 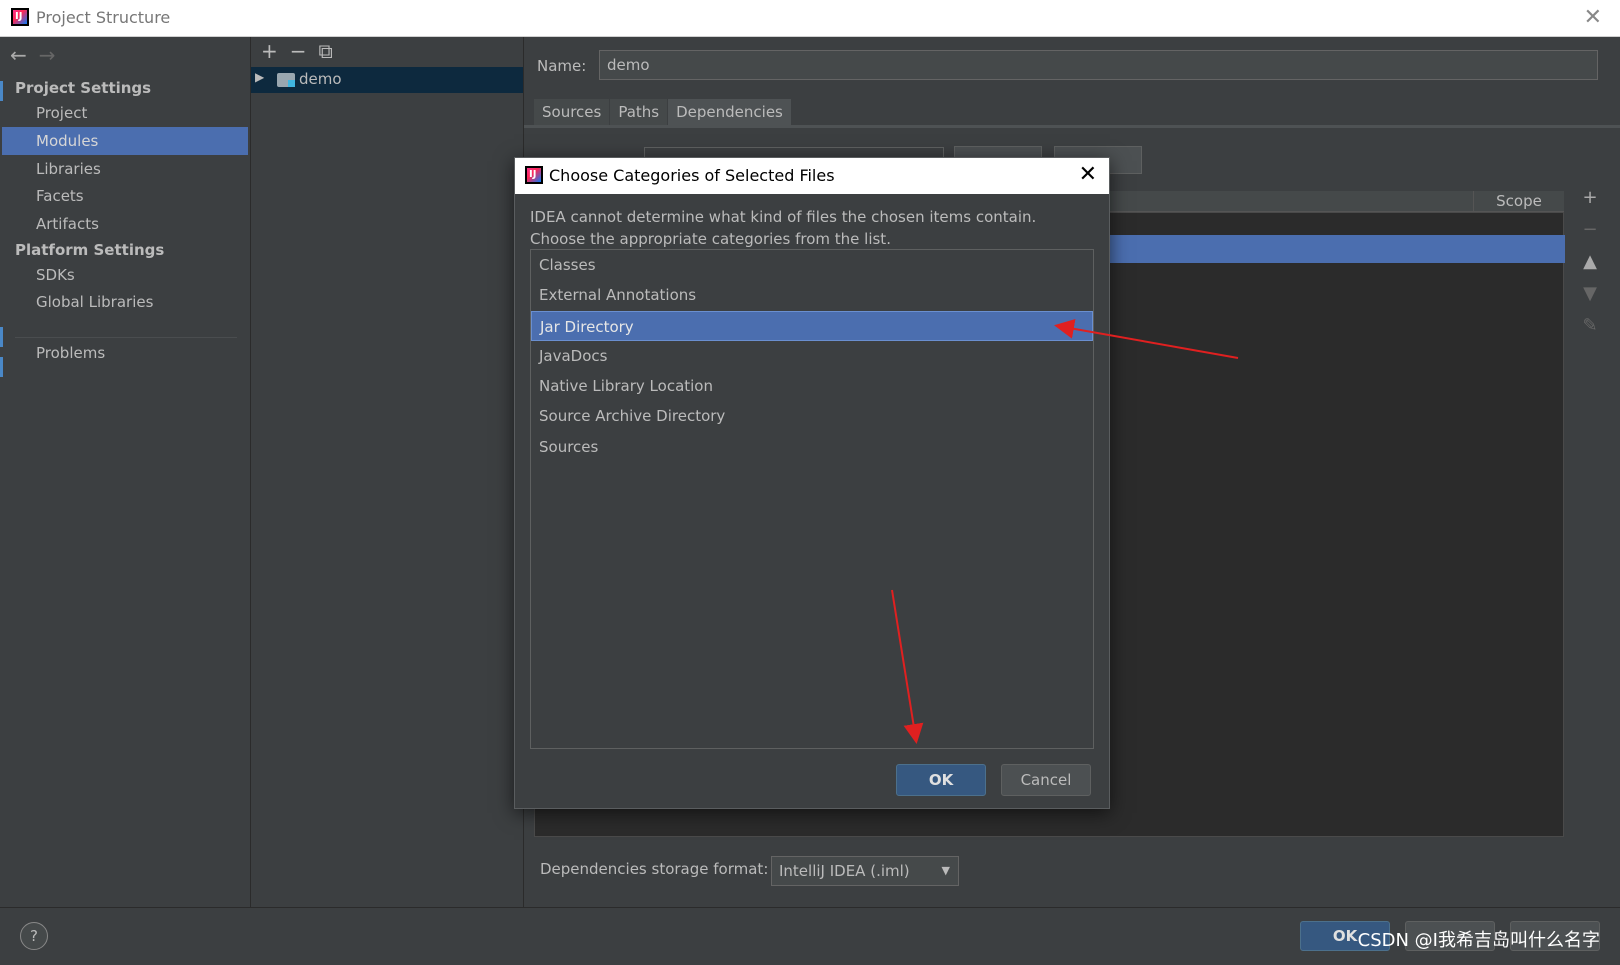 What do you see at coordinates (286, 80) in the screenshot?
I see `module-folder-icon` at bounding box center [286, 80].